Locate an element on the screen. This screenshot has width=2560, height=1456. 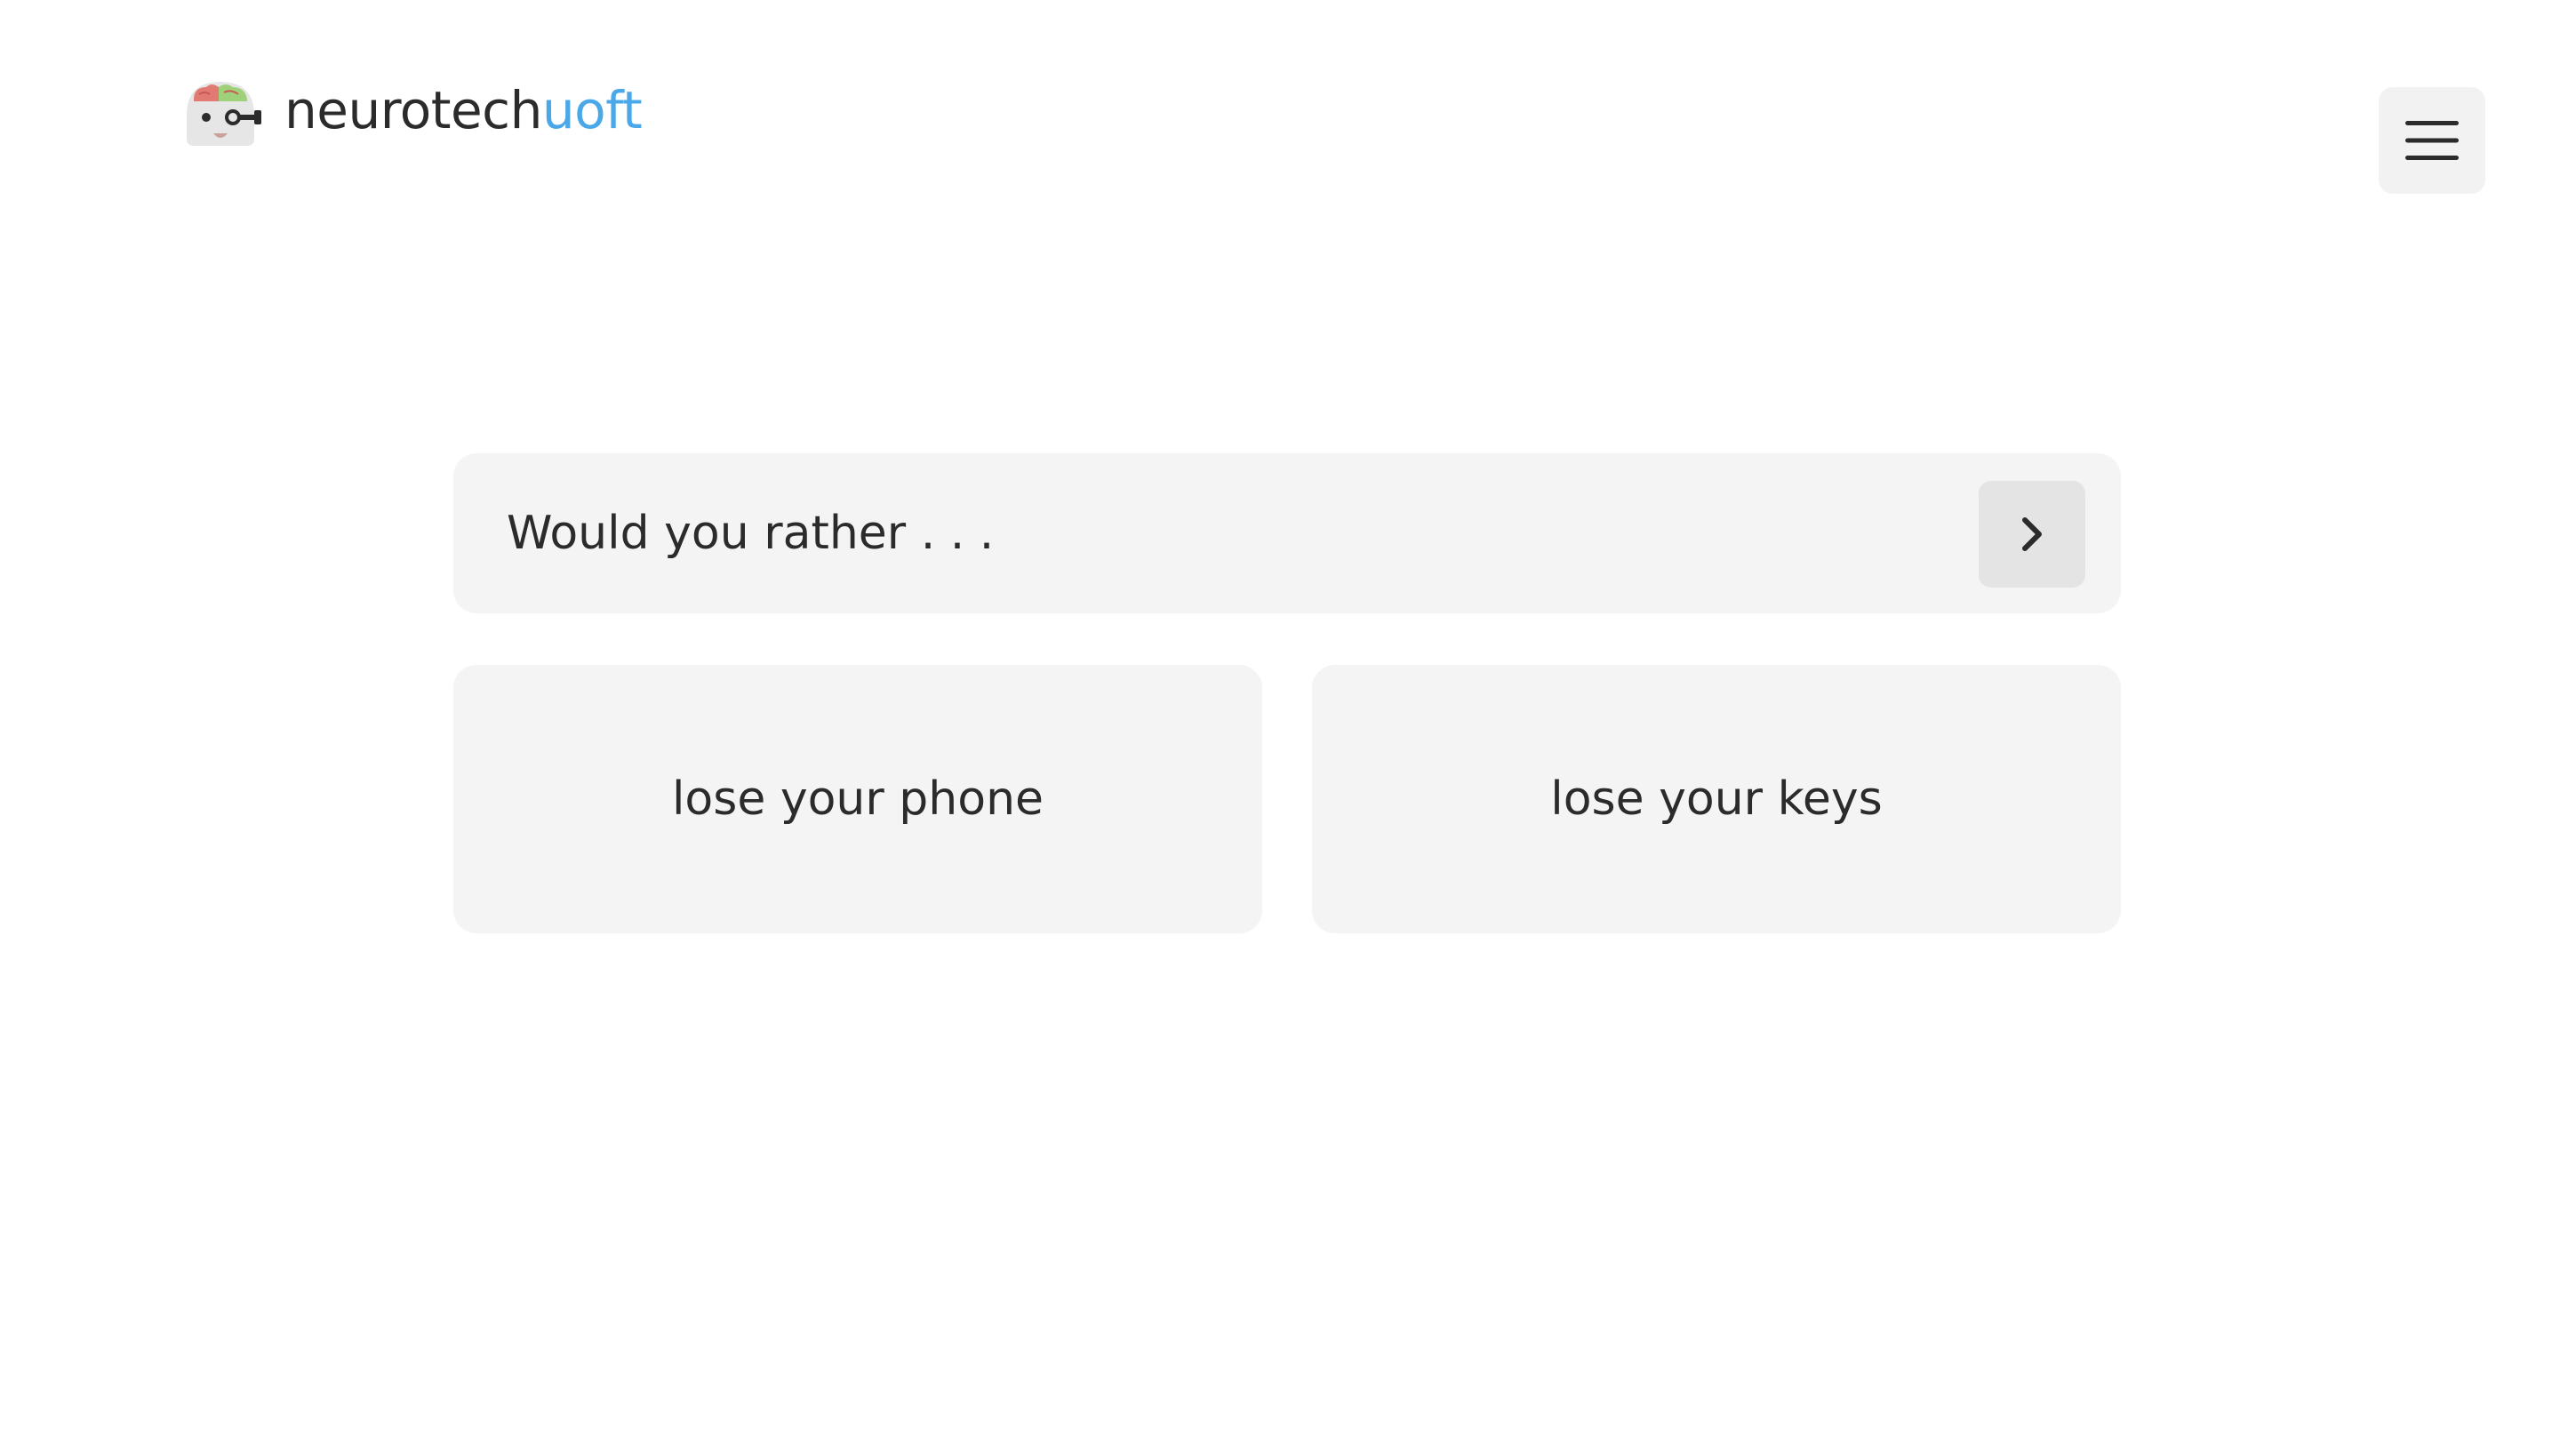
brand-name: neurotechuoft is located at coordinates (463, 110).